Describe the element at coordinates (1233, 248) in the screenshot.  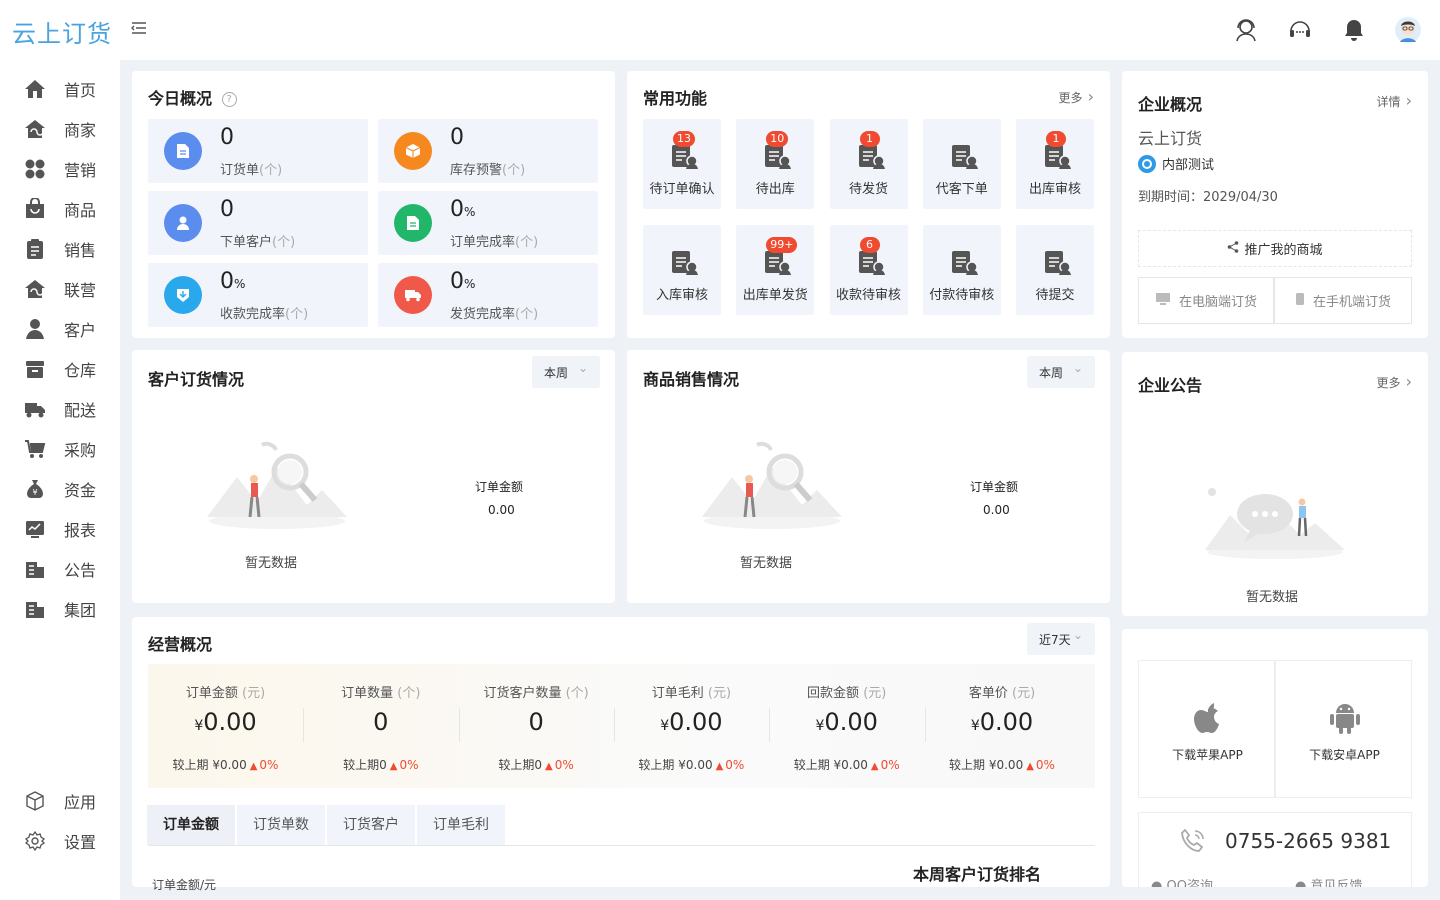
I see `share-icon` at that location.